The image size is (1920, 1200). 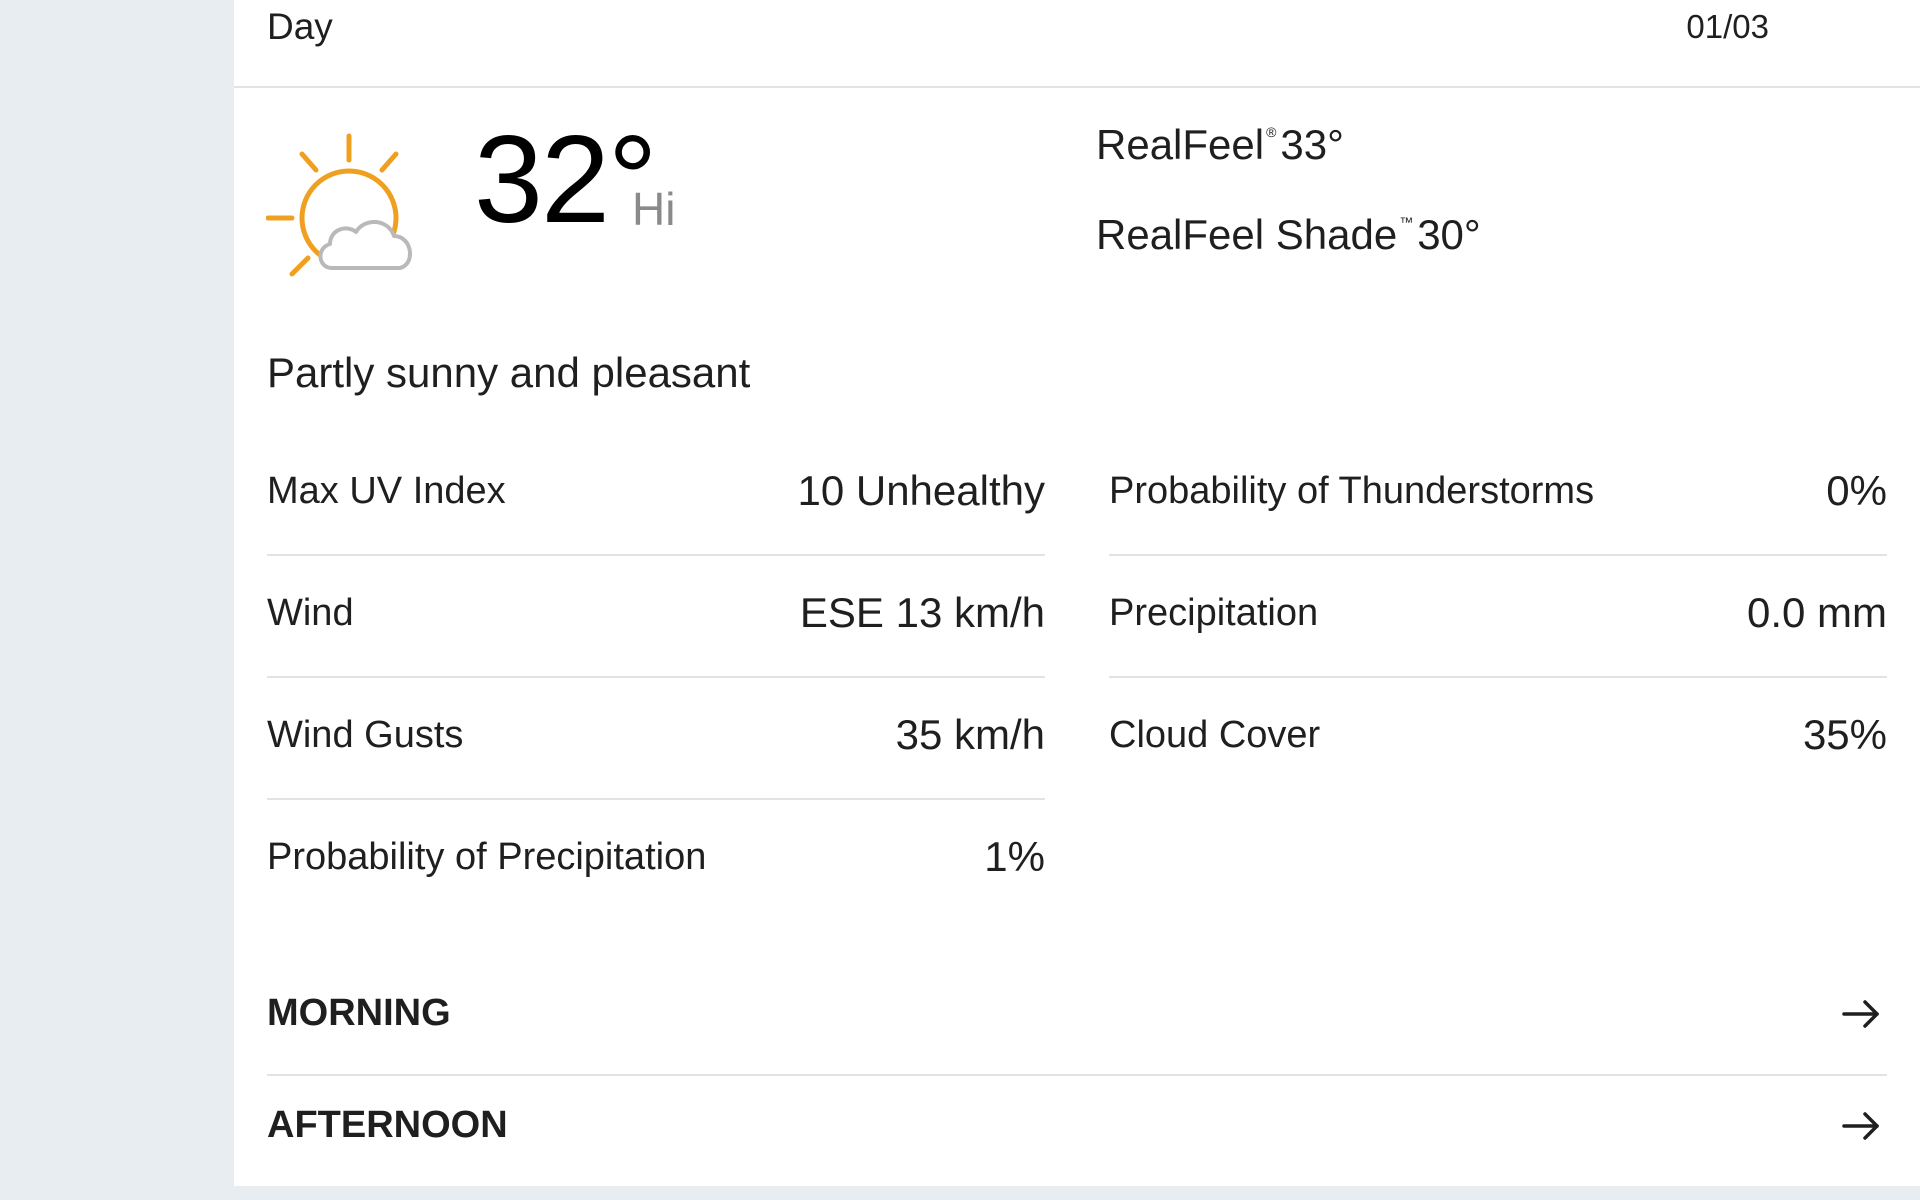 What do you see at coordinates (656, 739) in the screenshot?
I see `detail-row-wind-gusts: Wind Gusts 35 km/h` at bounding box center [656, 739].